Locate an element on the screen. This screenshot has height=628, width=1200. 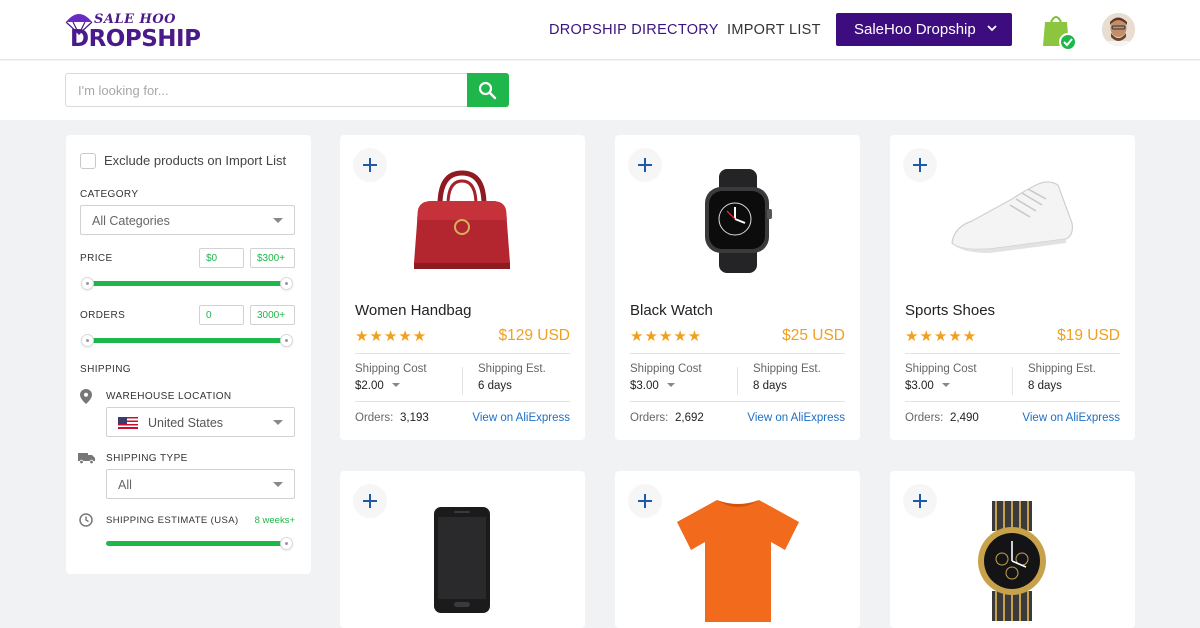
price-slider-track is located at coordinates (186, 283).